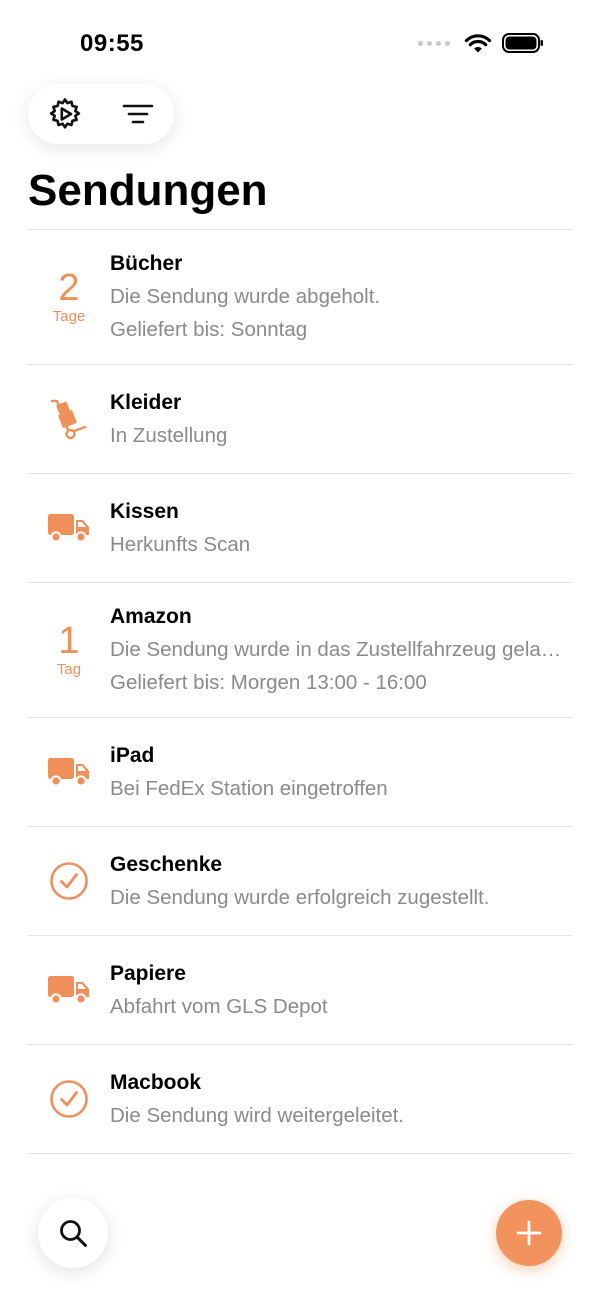 Image resolution: width=600 pixels, height=1304 pixels. What do you see at coordinates (69, 669) in the screenshot?
I see `days-unit: Tag` at bounding box center [69, 669].